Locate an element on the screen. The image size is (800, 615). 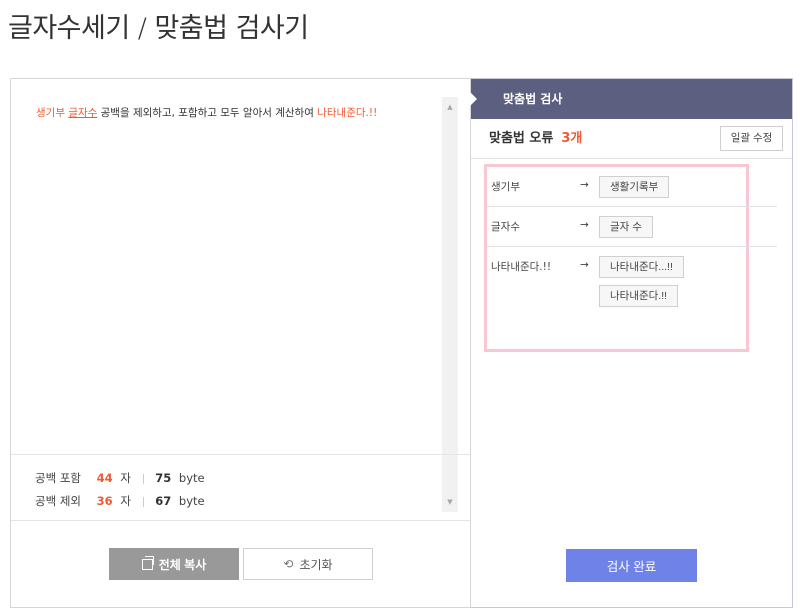
char-count: 36 is located at coordinates (104, 501).